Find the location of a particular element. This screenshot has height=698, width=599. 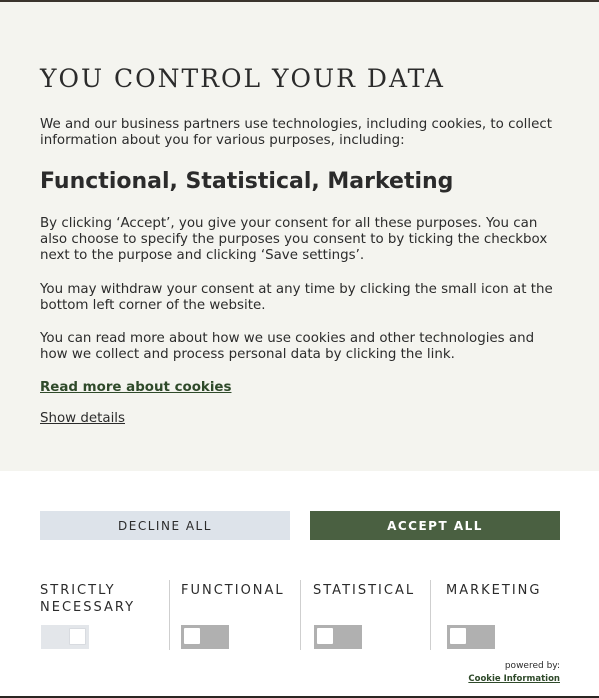

dialog-title: YOU CONTROL YOUR DATA is located at coordinates (242, 78).